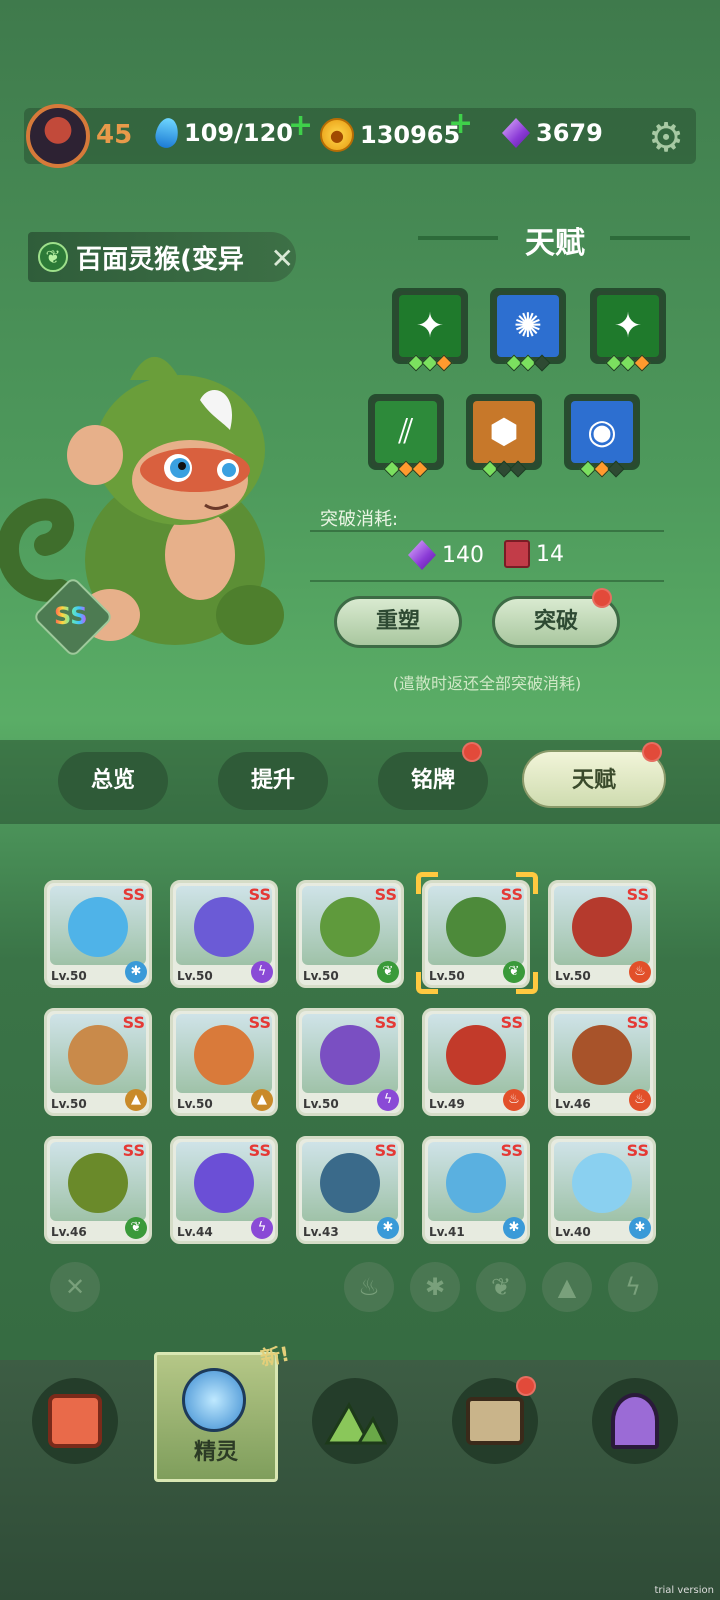  What do you see at coordinates (410, 135) in the screenshot?
I see `coin-value: 130965` at bounding box center [410, 135].